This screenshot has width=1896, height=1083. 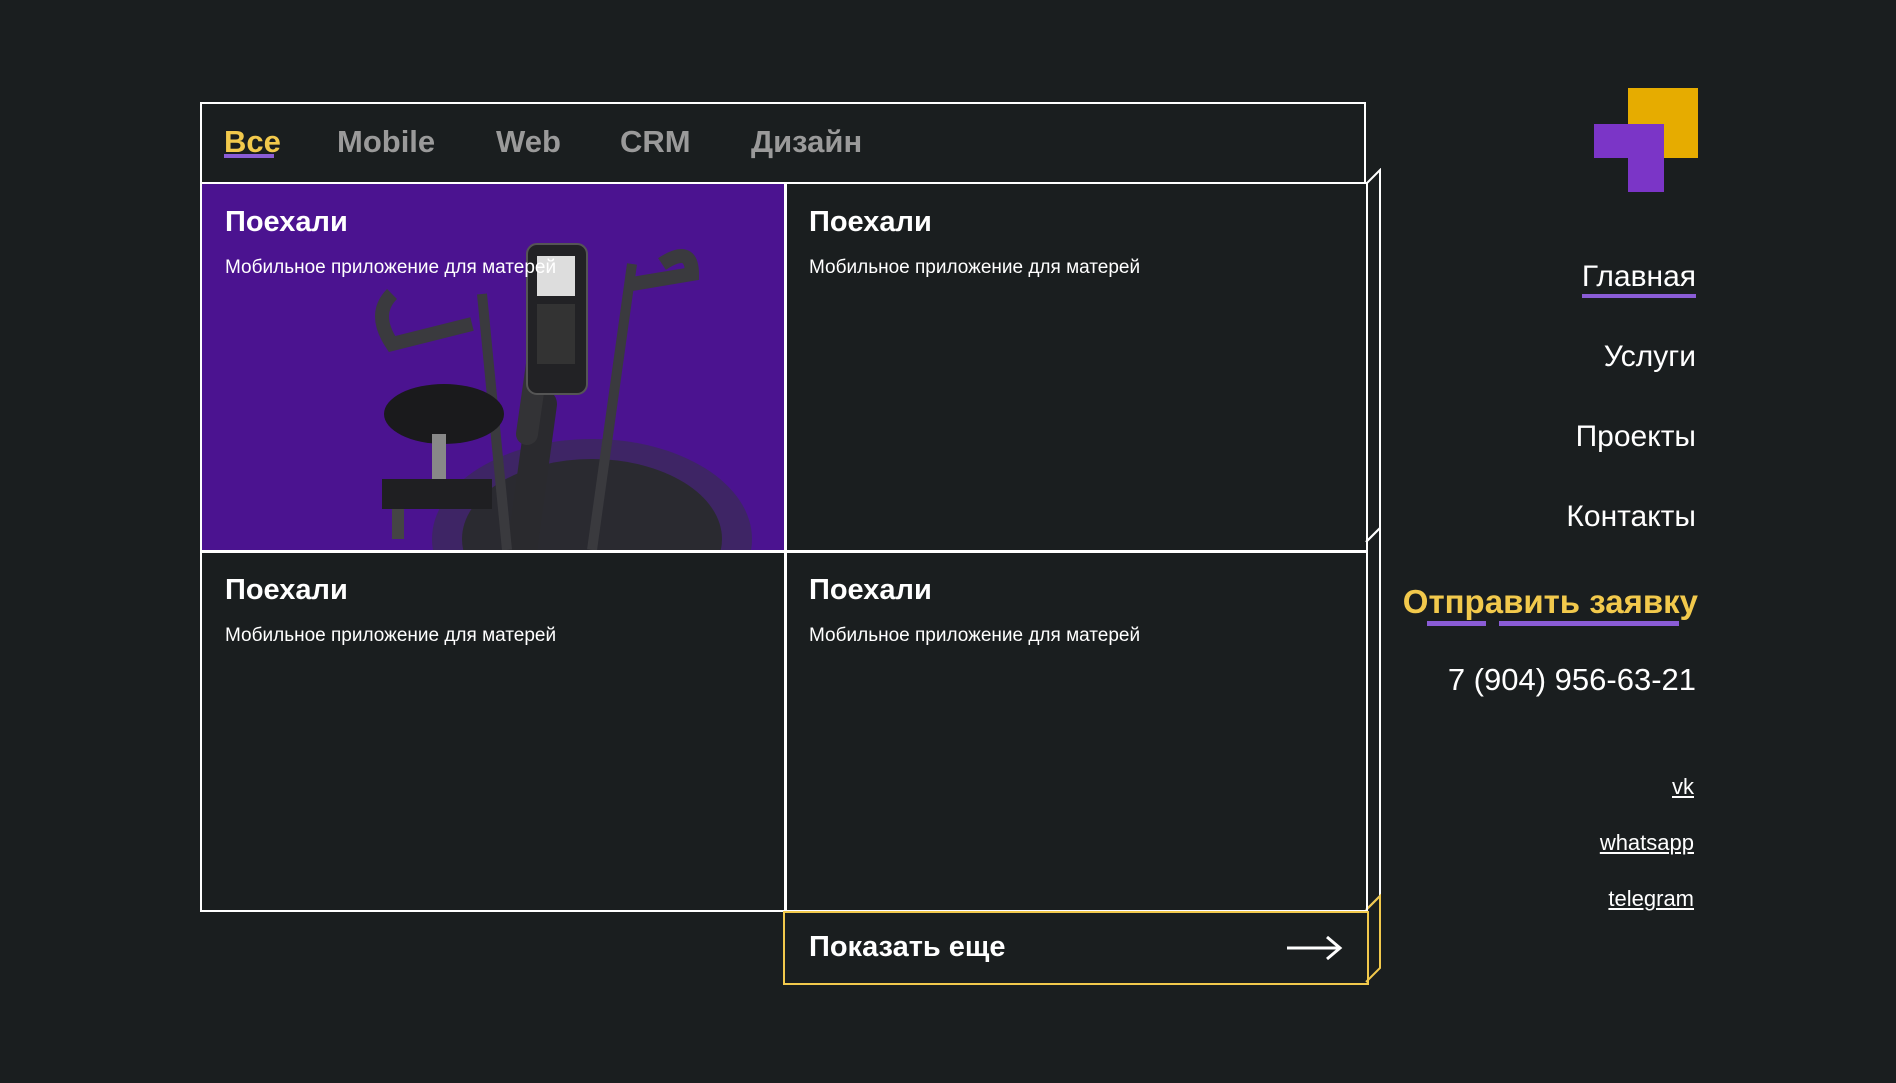 What do you see at coordinates (1647, 843) in the screenshot?
I see `social-whatsapp: whatsapp` at bounding box center [1647, 843].